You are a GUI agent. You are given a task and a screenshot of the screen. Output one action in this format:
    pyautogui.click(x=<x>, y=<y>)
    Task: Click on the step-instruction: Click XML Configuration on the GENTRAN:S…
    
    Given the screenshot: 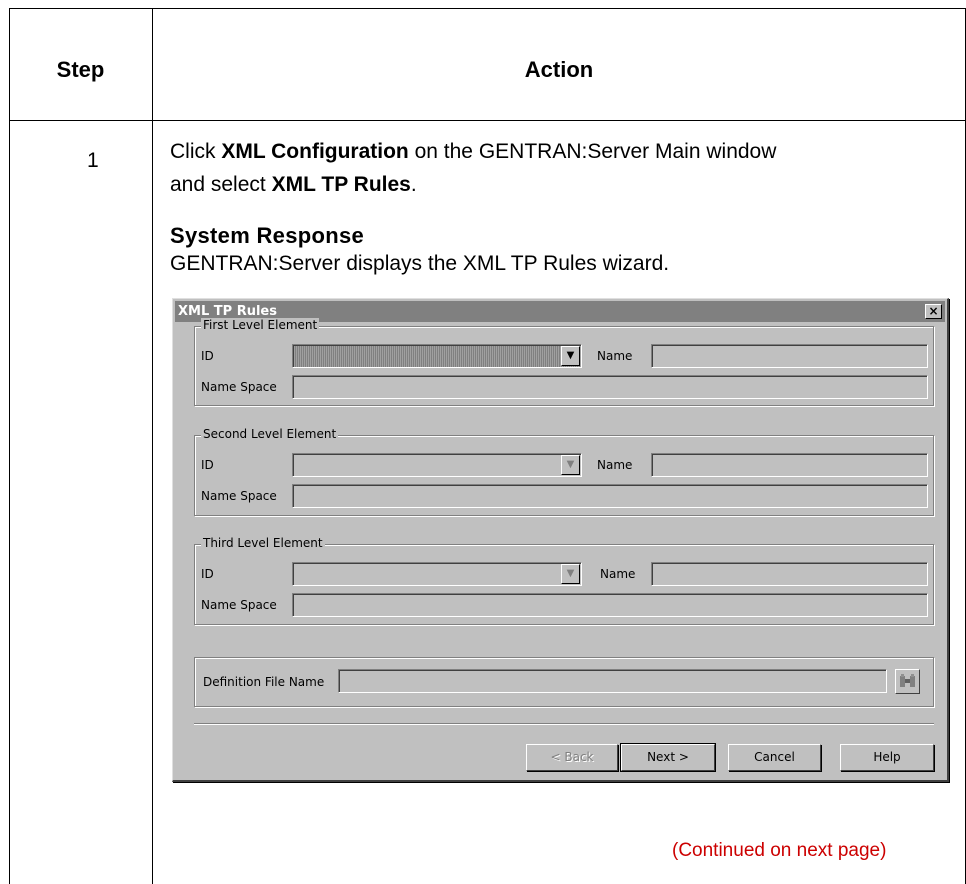 What is the action you would take?
    pyautogui.click(x=473, y=168)
    